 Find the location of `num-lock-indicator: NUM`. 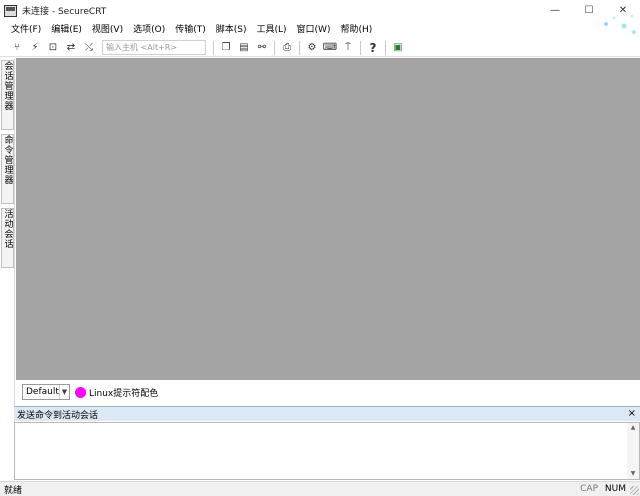

num-lock-indicator: NUM is located at coordinates (615, 489).